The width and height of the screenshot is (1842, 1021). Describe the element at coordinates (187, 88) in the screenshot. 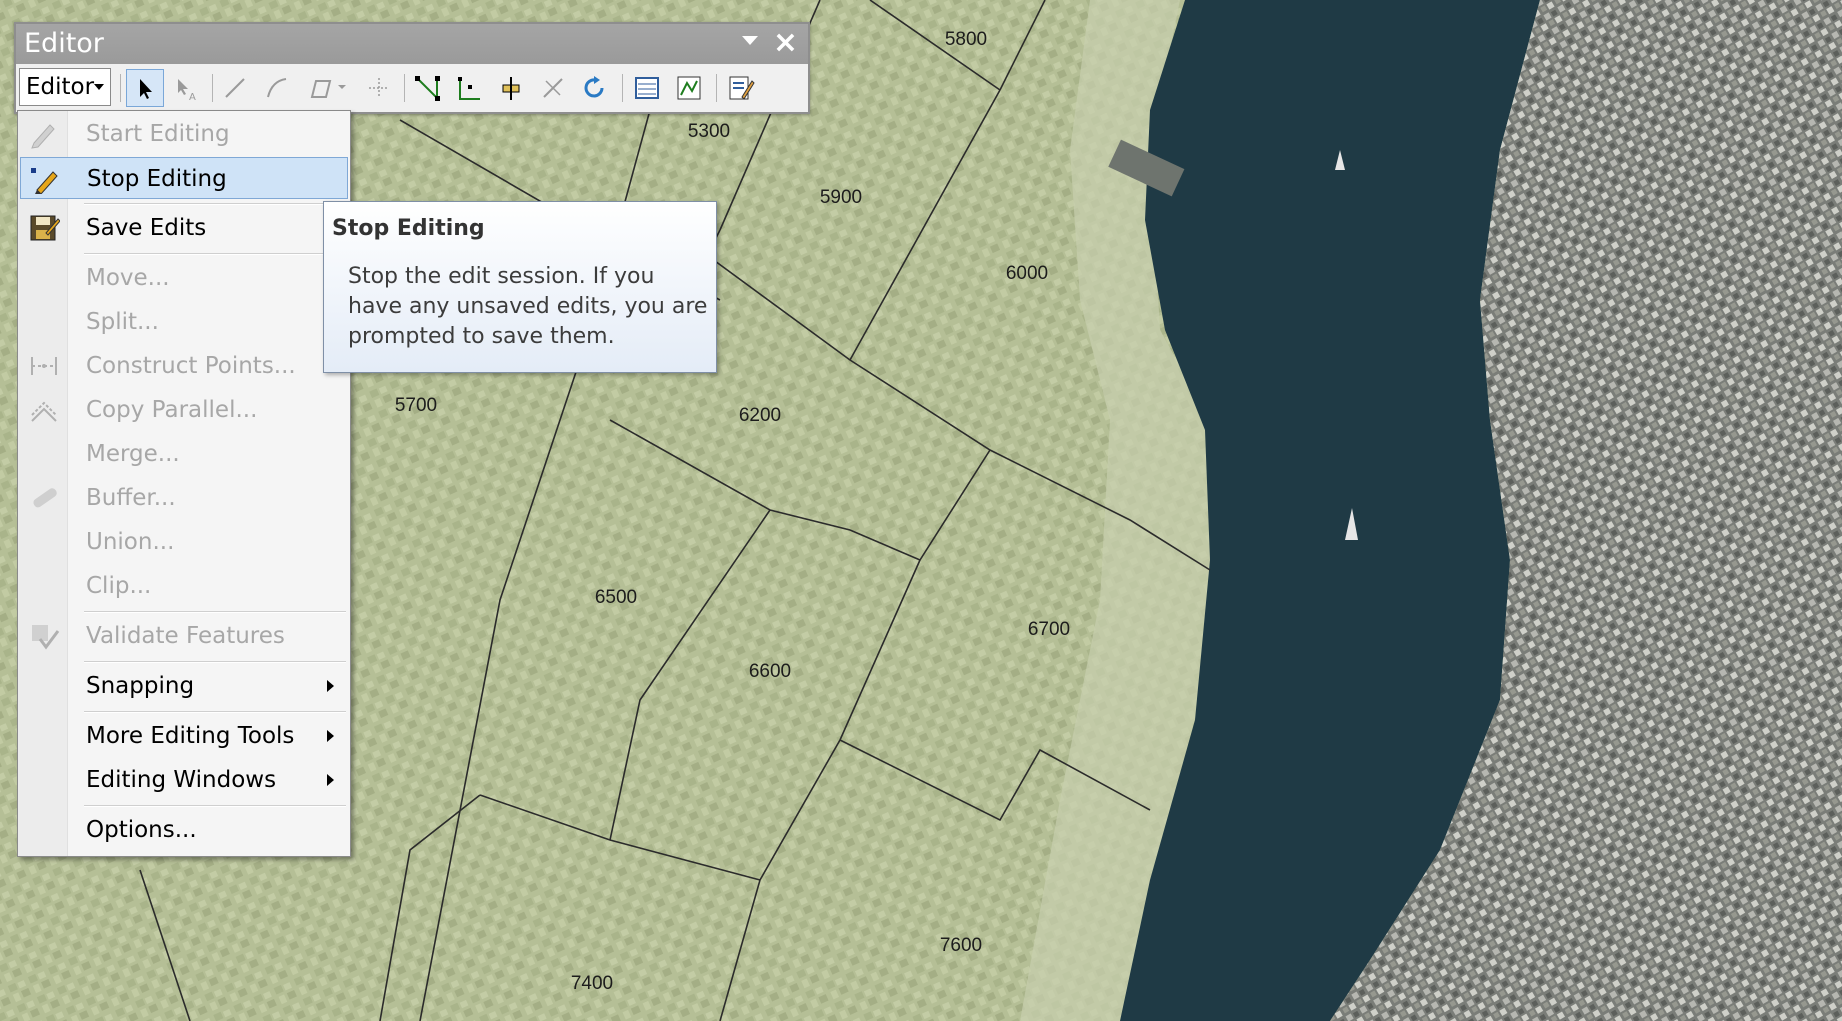

I see `annotation-edit-tool-icon: A` at that location.